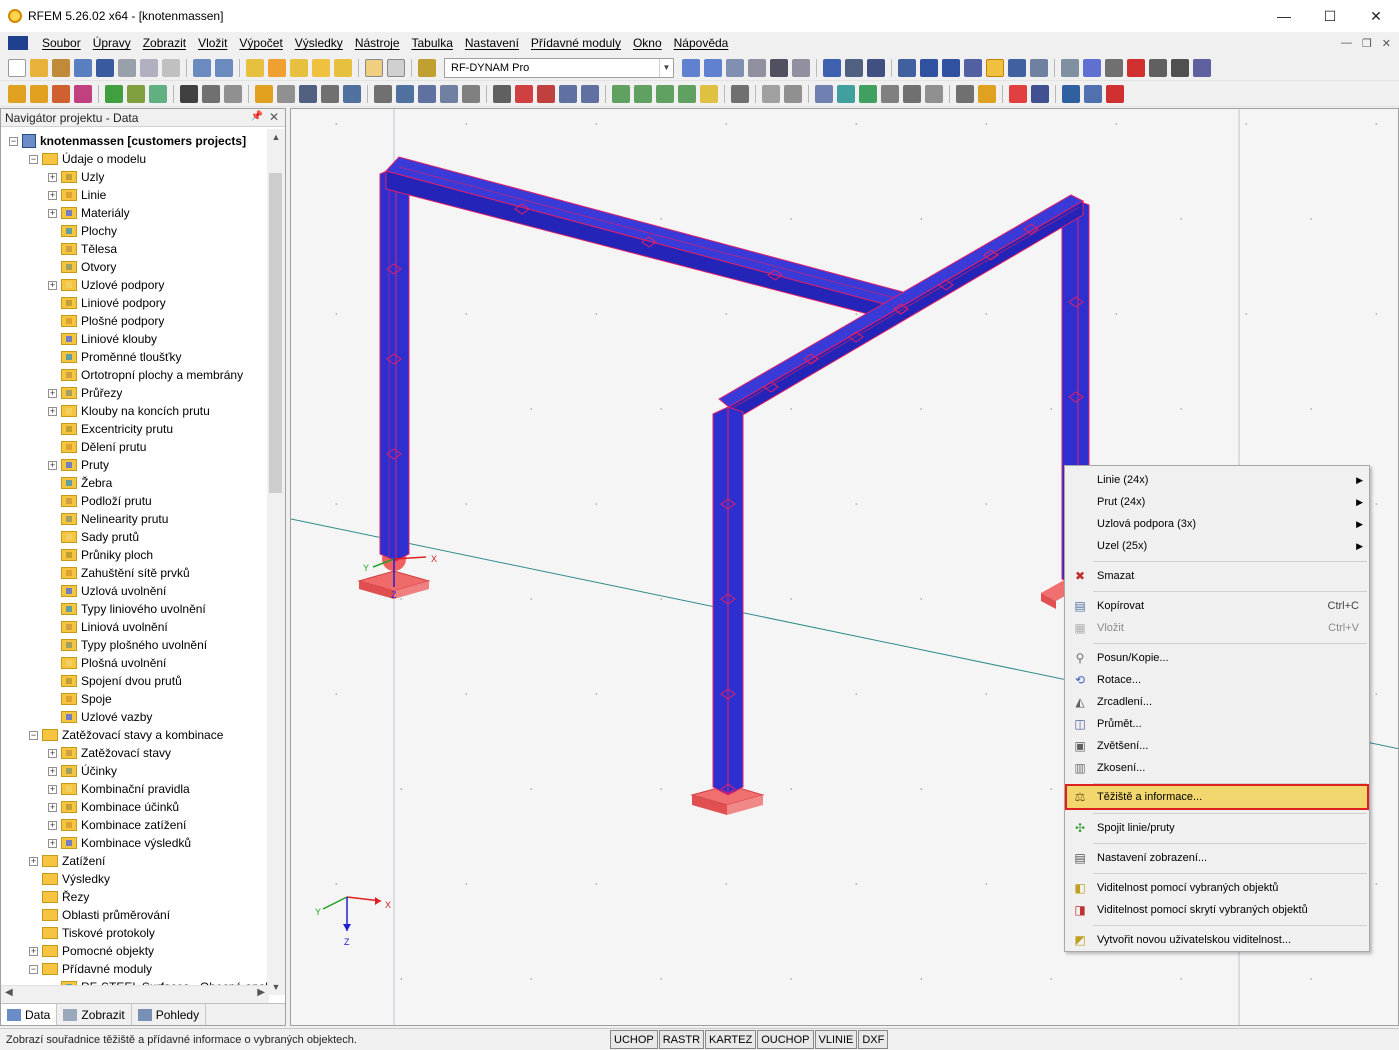 Image resolution: width=1399 pixels, height=1050 pixels. Describe the element at coordinates (80, 483) in the screenshot. I see `tree-item: Žebra` at that location.